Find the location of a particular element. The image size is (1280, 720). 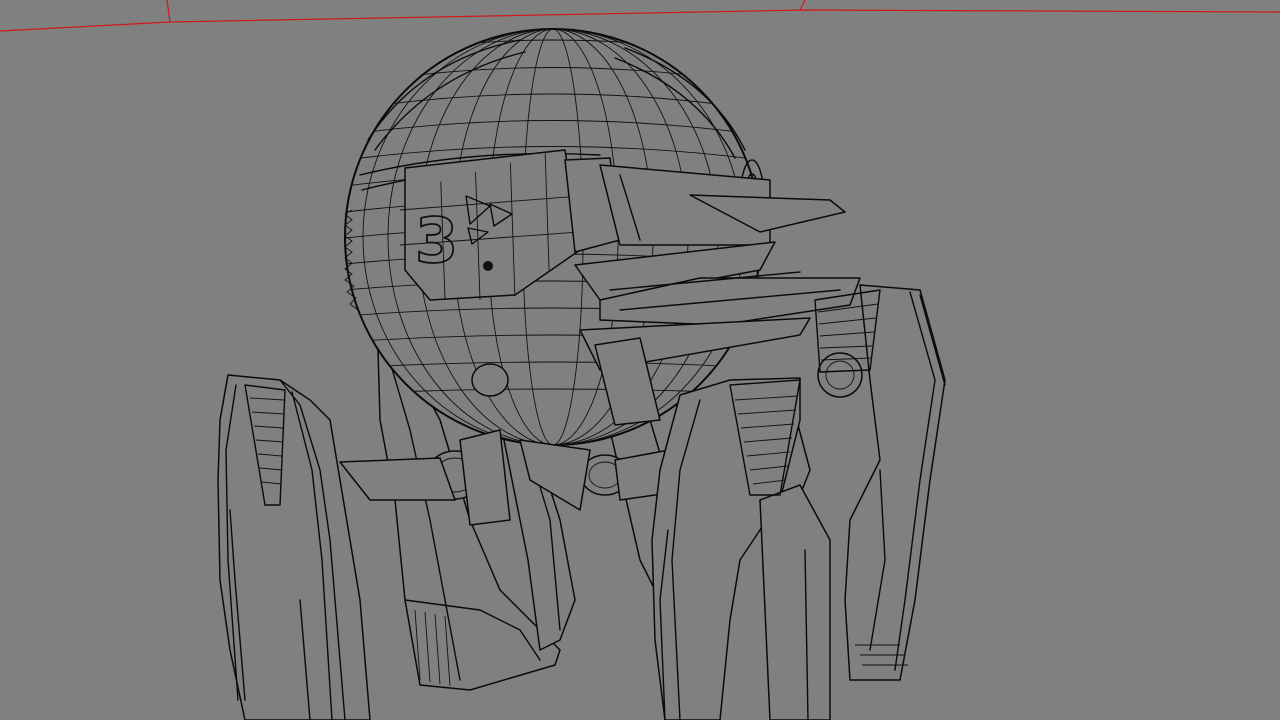

head-decal-number: 3 is located at coordinates (436, 240).